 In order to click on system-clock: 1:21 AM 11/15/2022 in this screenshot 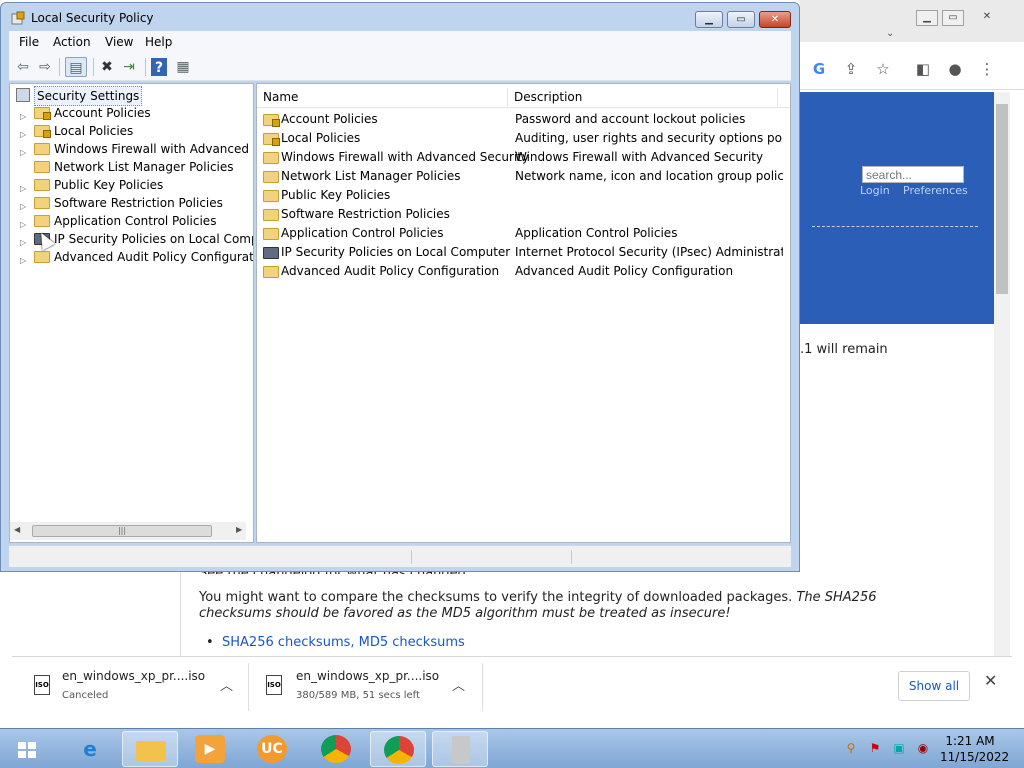, I will do `click(974, 749)`.